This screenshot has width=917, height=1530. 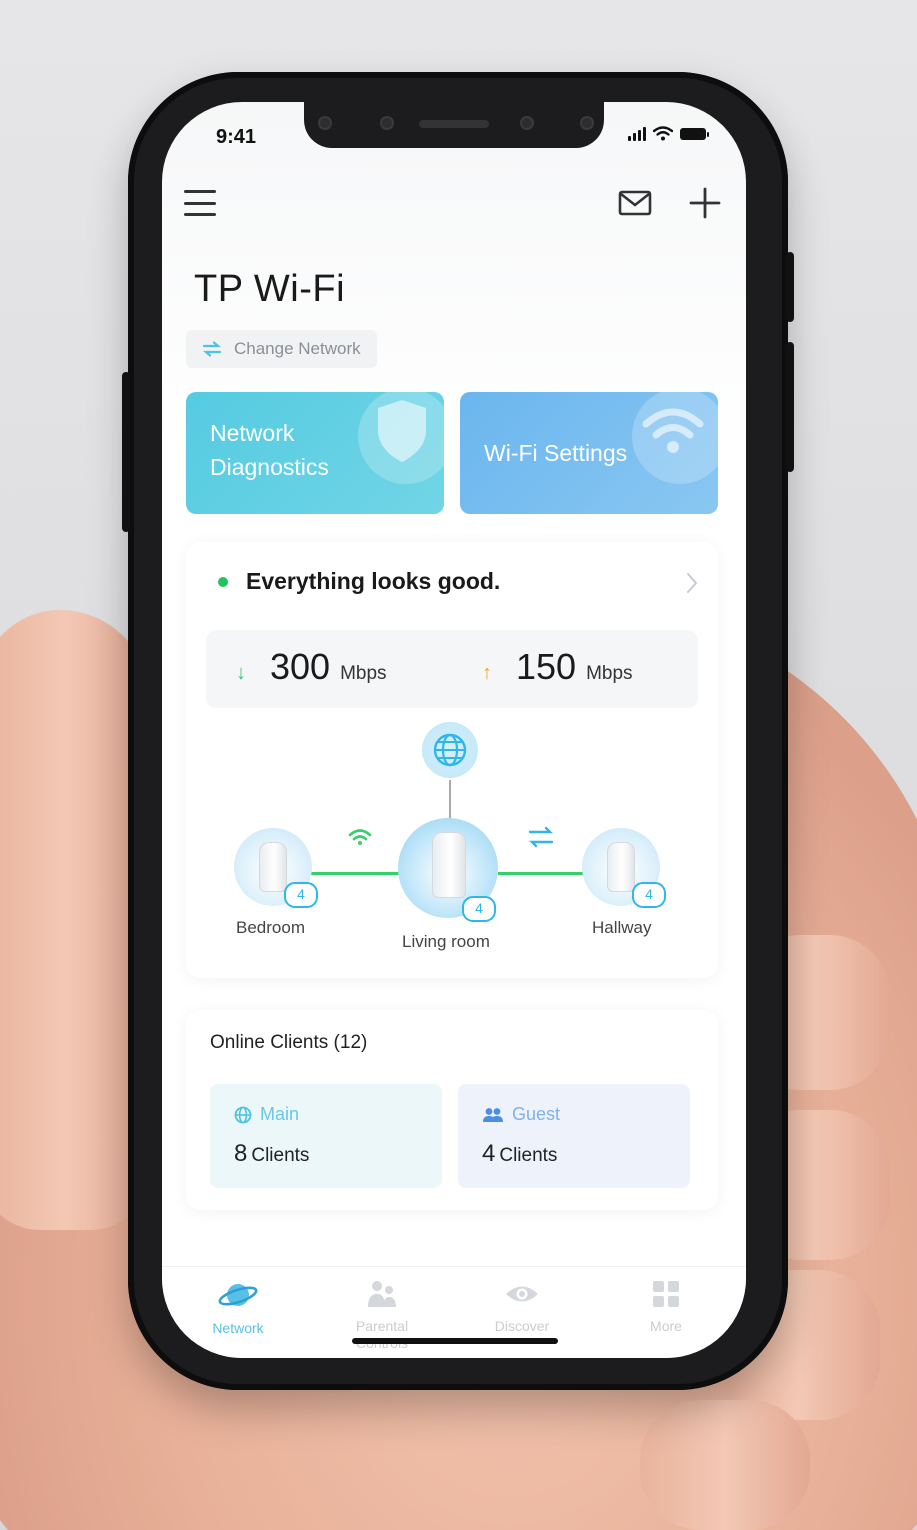 I want to click on family-icon, so click(x=382, y=1294).